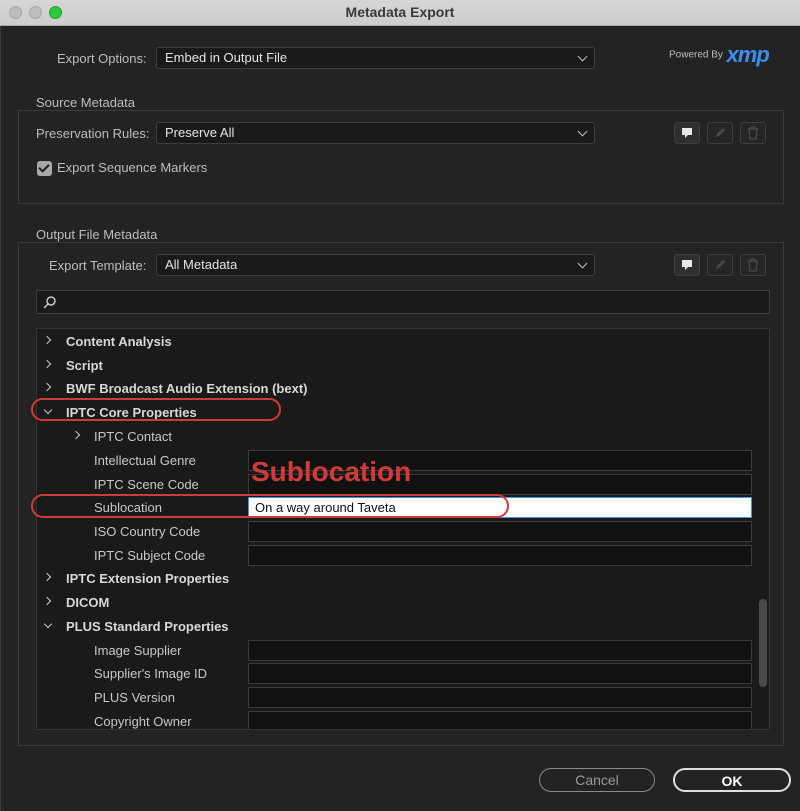 Image resolution: width=800 pixels, height=811 pixels. What do you see at coordinates (150, 555) in the screenshot?
I see `property-label: IPTC Subject Code` at bounding box center [150, 555].